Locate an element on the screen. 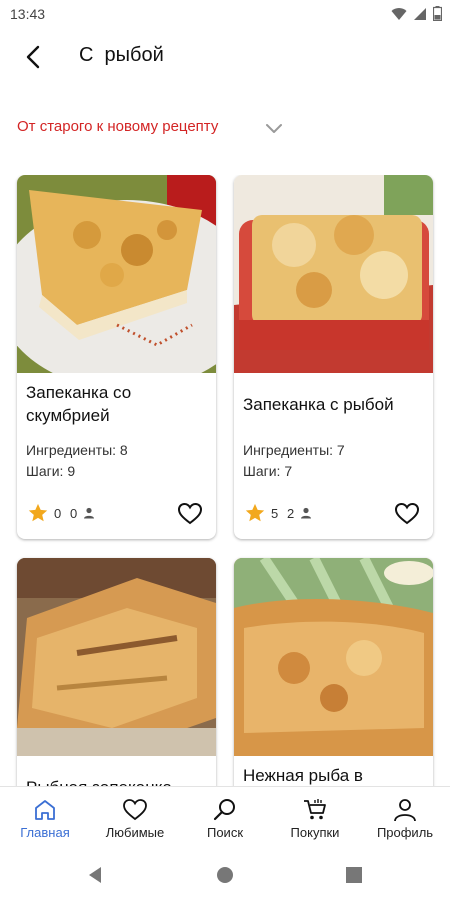 This screenshot has height=900, width=450. votes-count: 0 is located at coordinates (74, 513).